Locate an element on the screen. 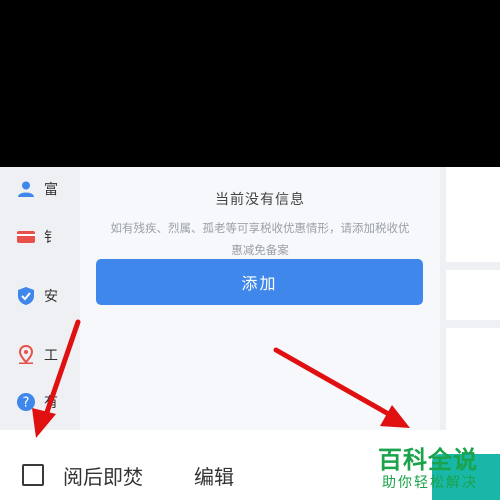 Image resolution: width=500 pixels, height=500 pixels. shield-check-icon is located at coordinates (26, 296).